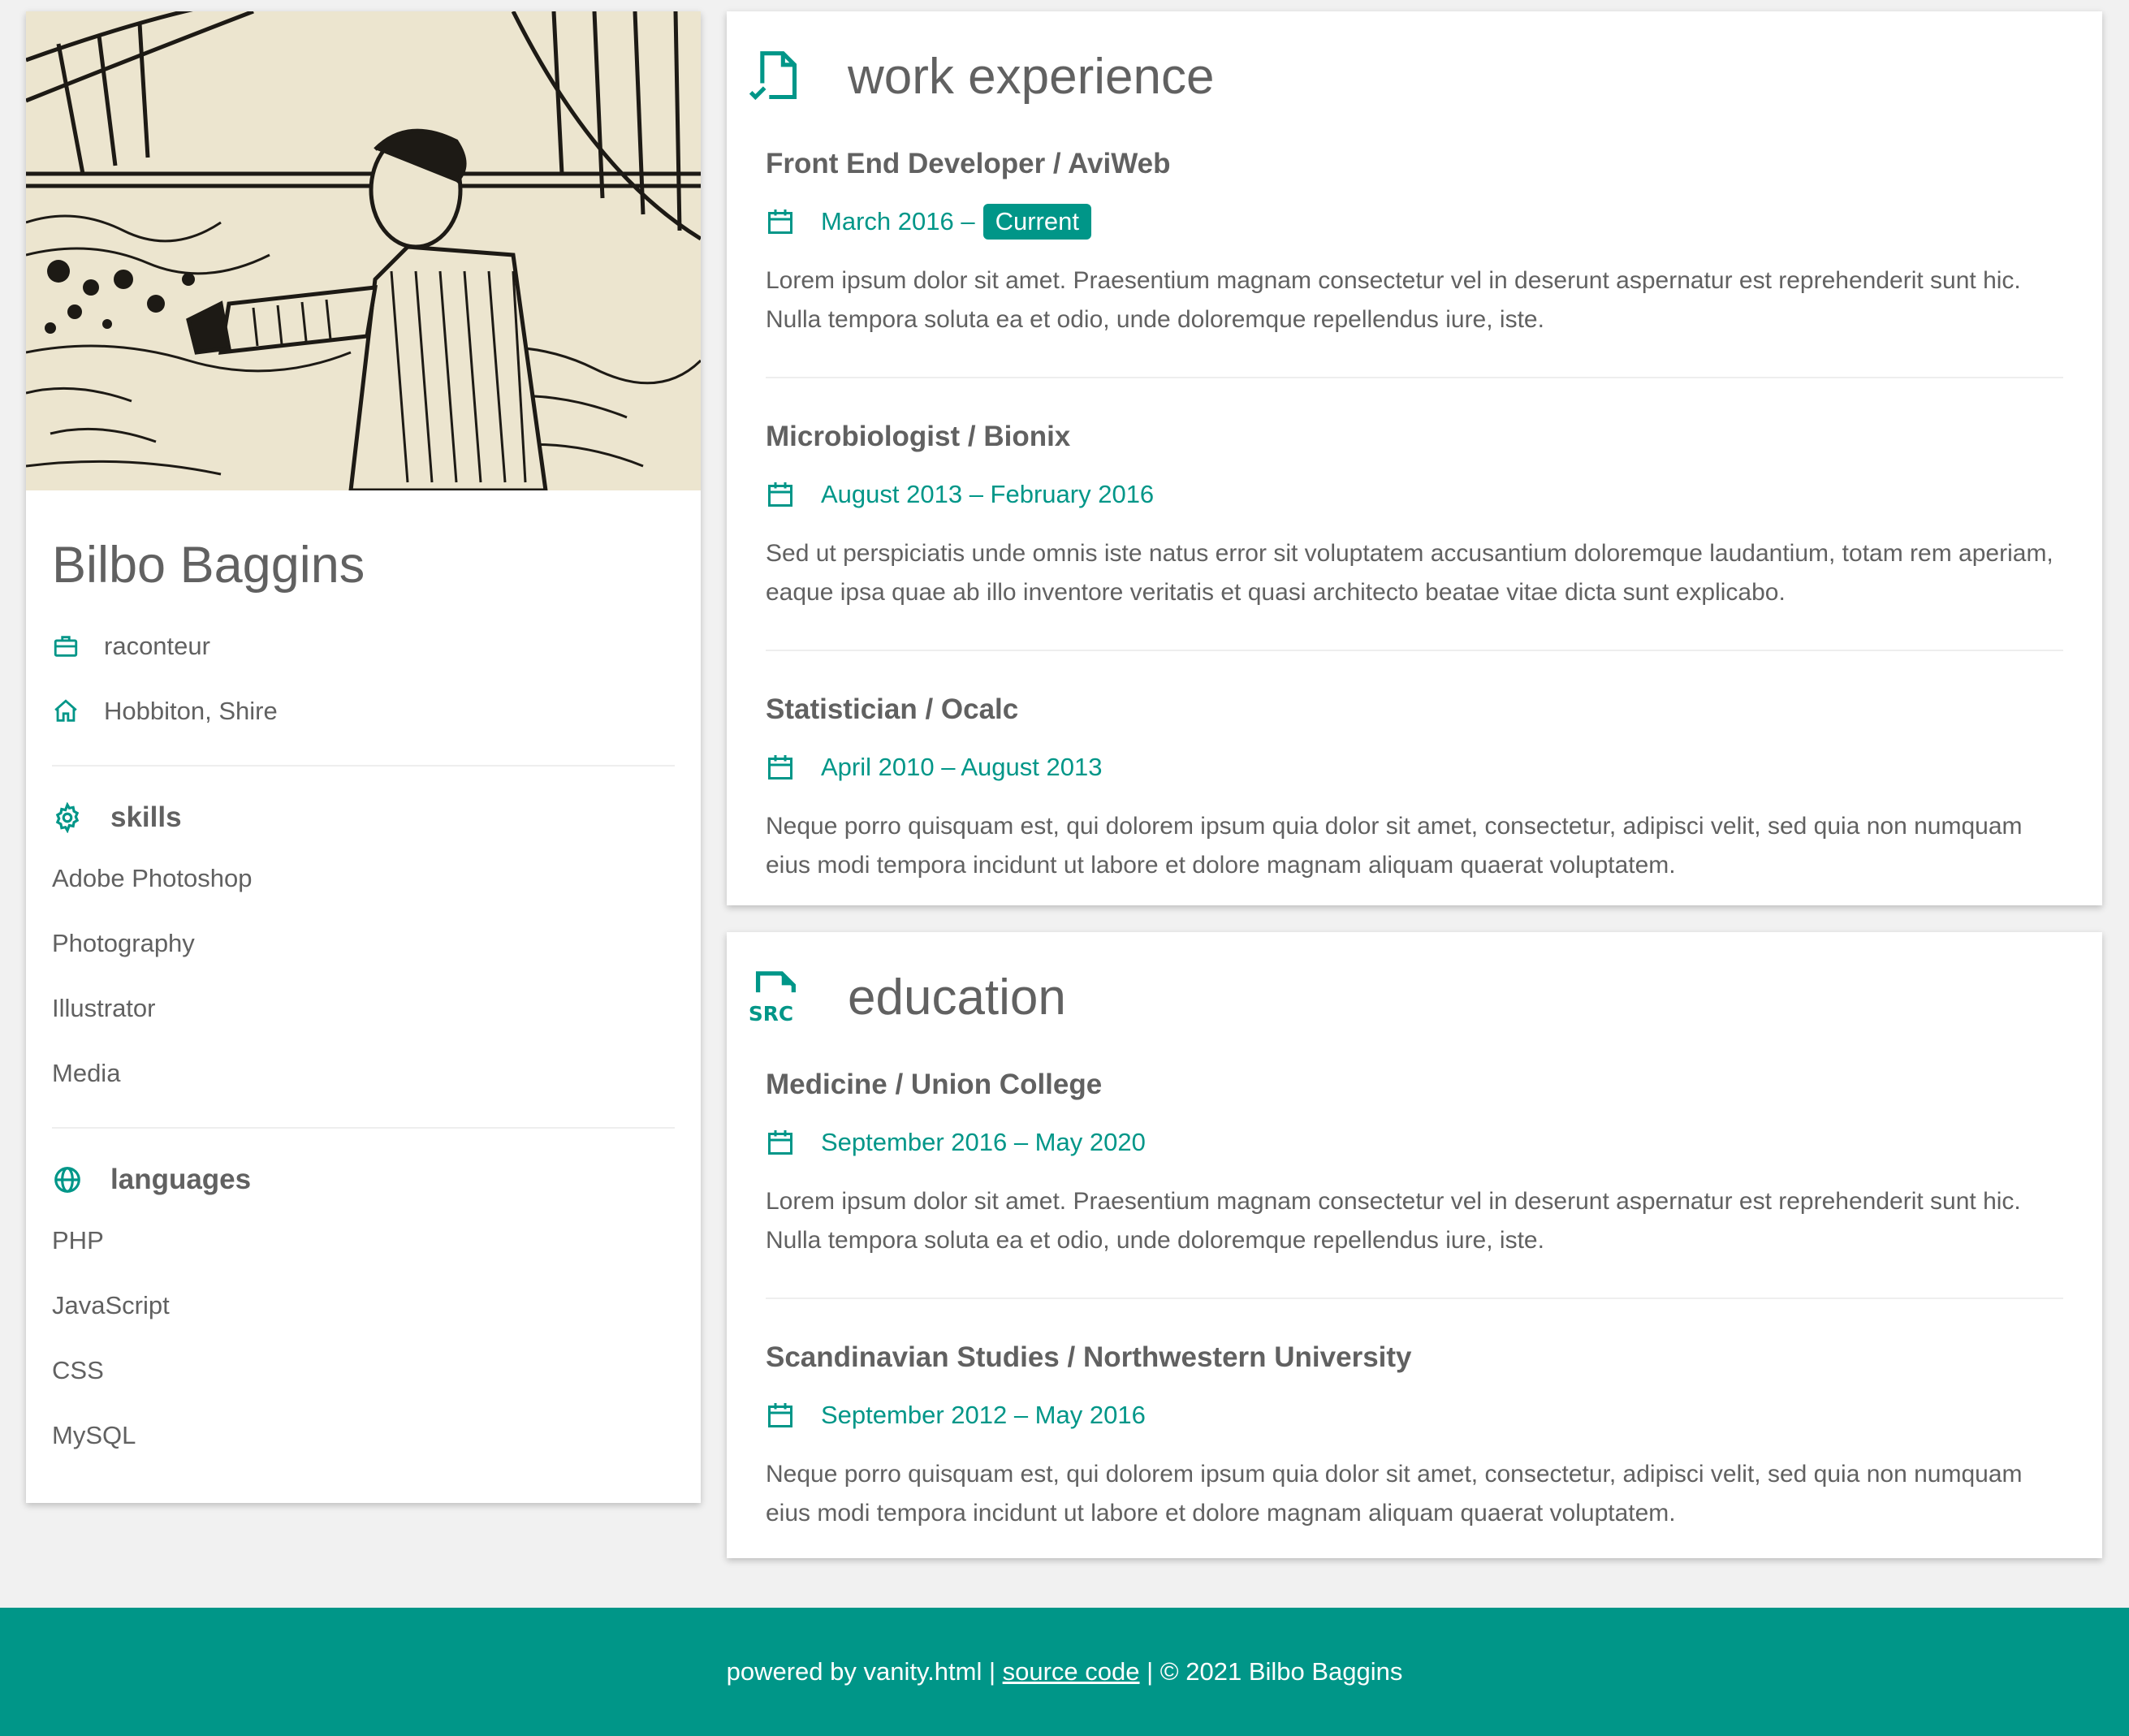 This screenshot has width=2129, height=1736. What do you see at coordinates (1271, 1671) in the screenshot?
I see `footer-suffix: | © 2021 Bilbo Baggins` at bounding box center [1271, 1671].